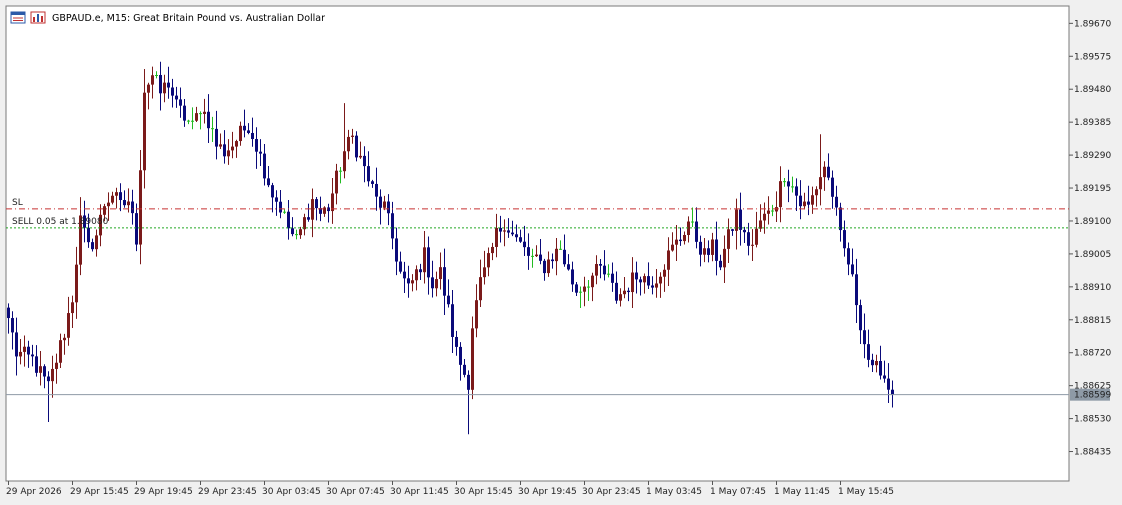 This screenshot has width=1122, height=505. What do you see at coordinates (38, 17) in the screenshot?
I see `chart-bars-icon` at bounding box center [38, 17].